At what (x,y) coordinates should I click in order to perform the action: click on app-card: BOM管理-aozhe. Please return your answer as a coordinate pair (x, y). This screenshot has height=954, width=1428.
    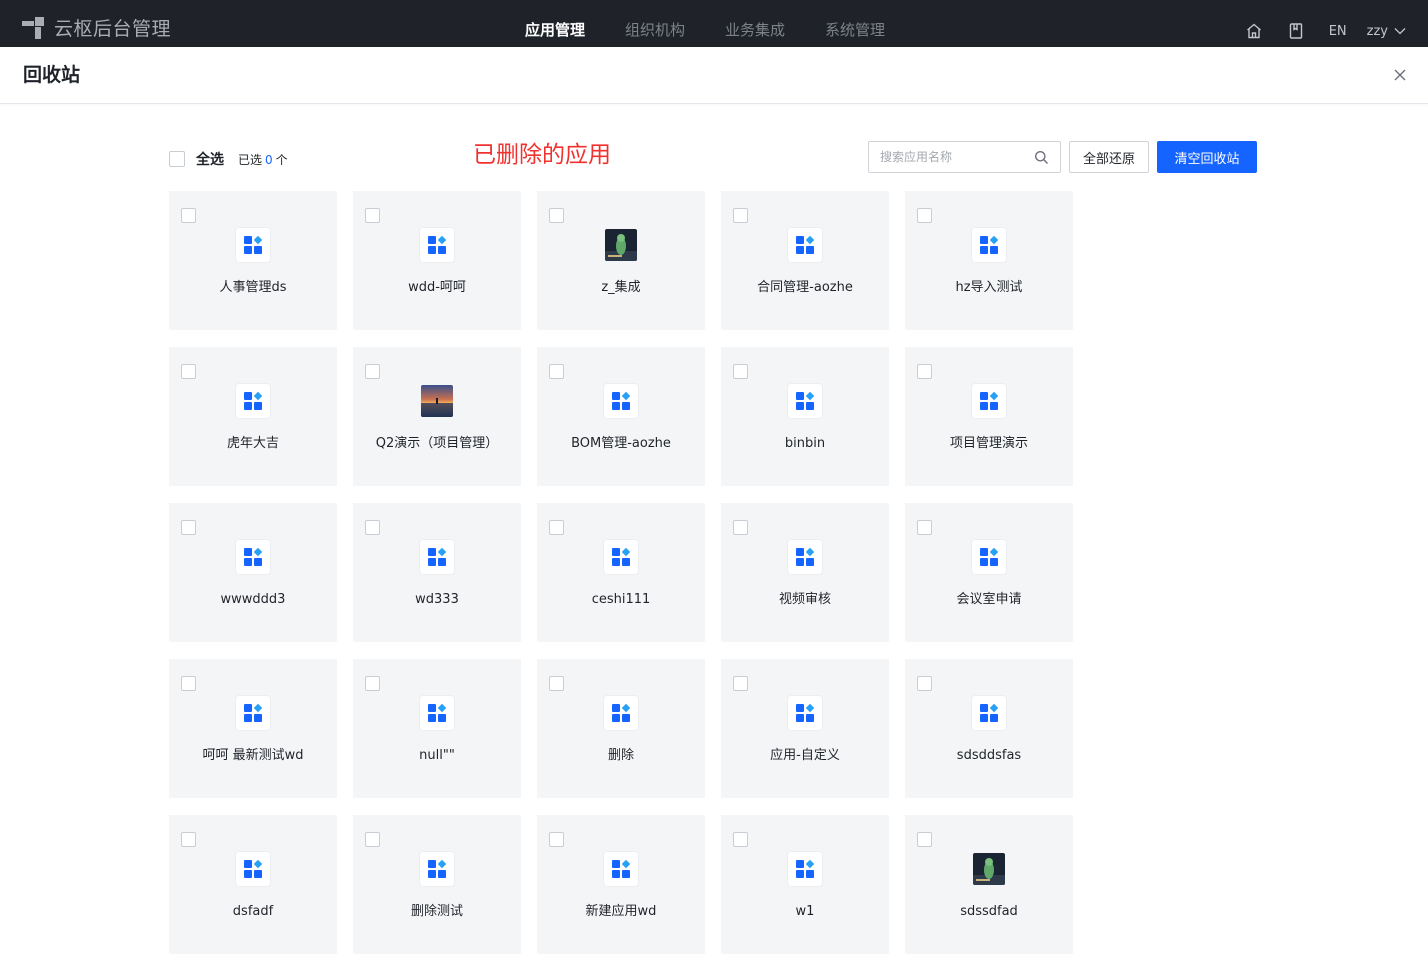
    Looking at the image, I should click on (621, 416).